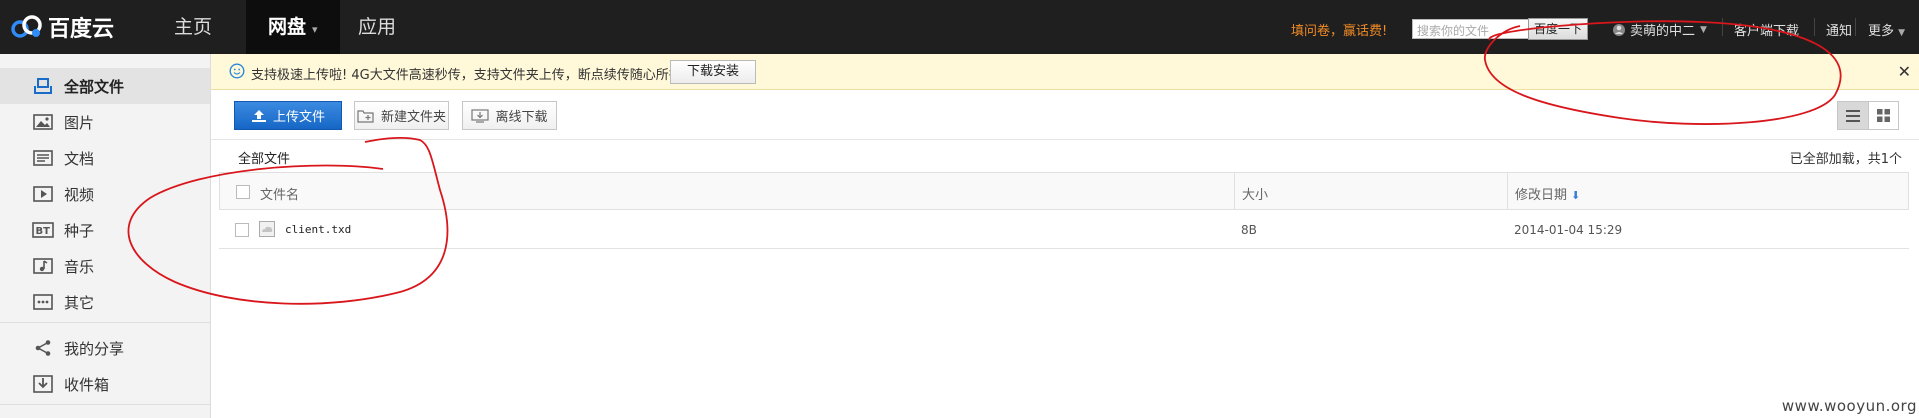 The width and height of the screenshot is (1919, 418). I want to click on grid-view-icon, so click(1883, 115).